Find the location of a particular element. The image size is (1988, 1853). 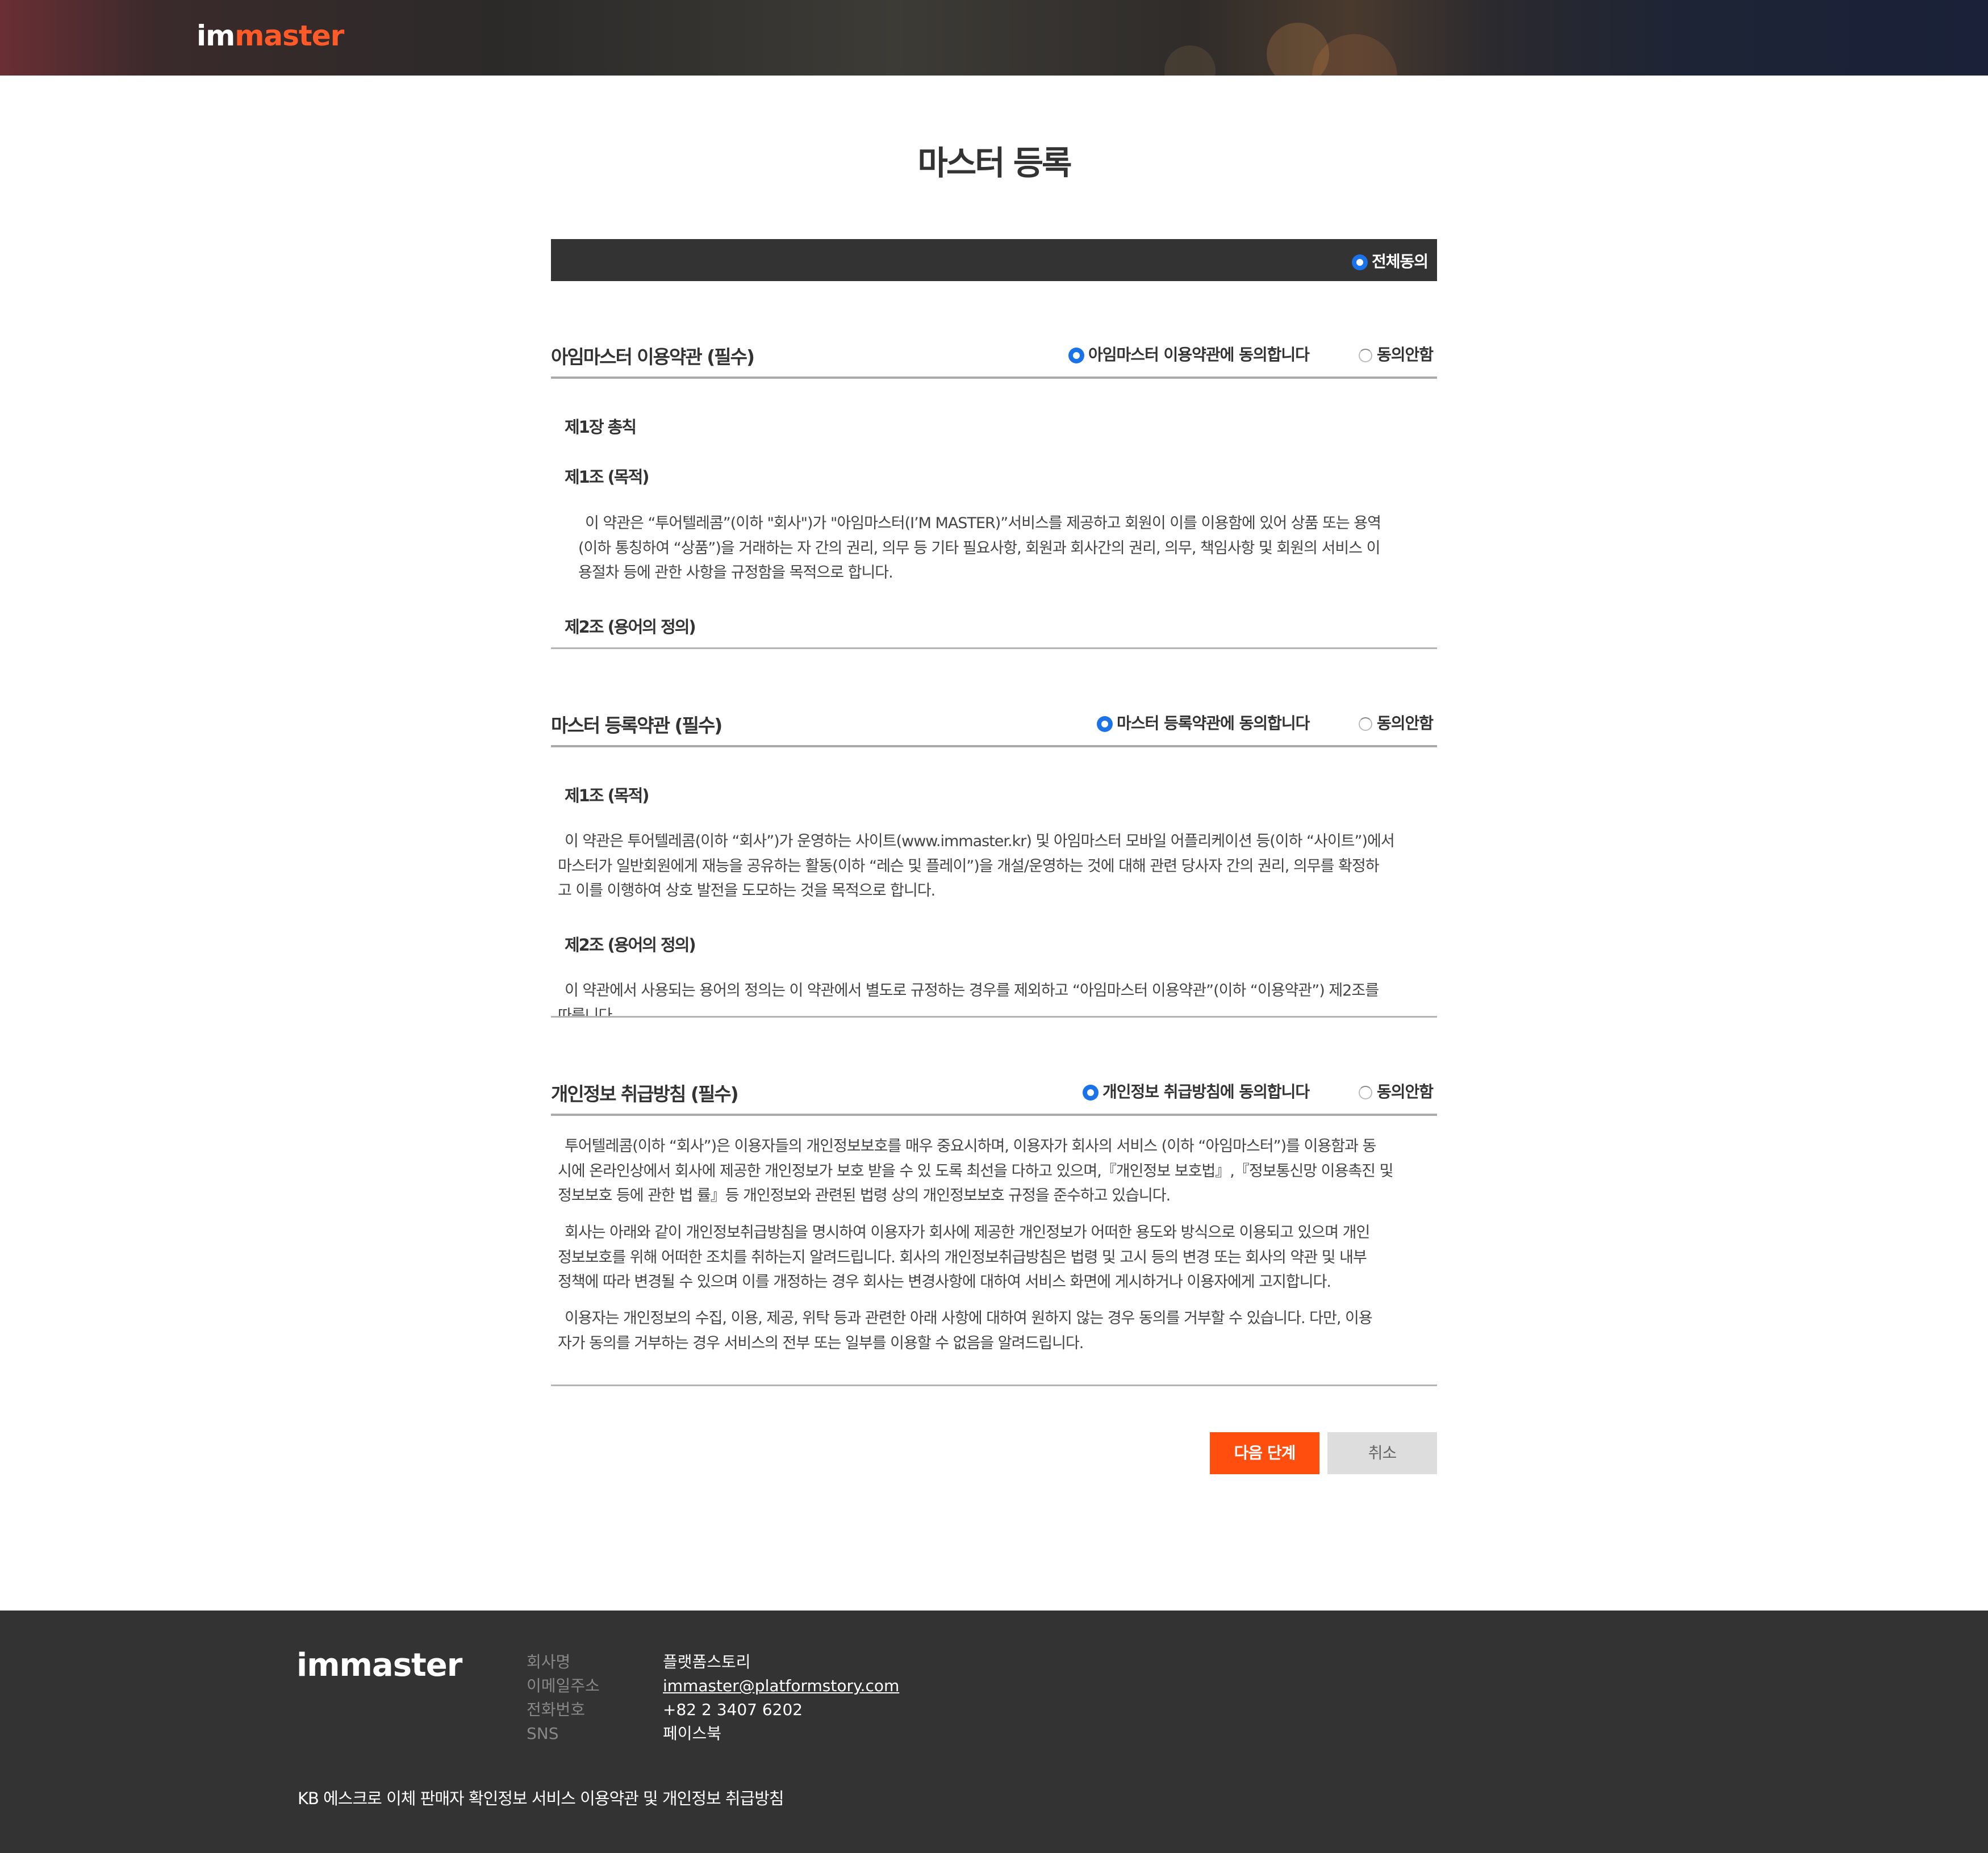

terms-disagree-option: 동의안함 is located at coordinates (1396, 353).